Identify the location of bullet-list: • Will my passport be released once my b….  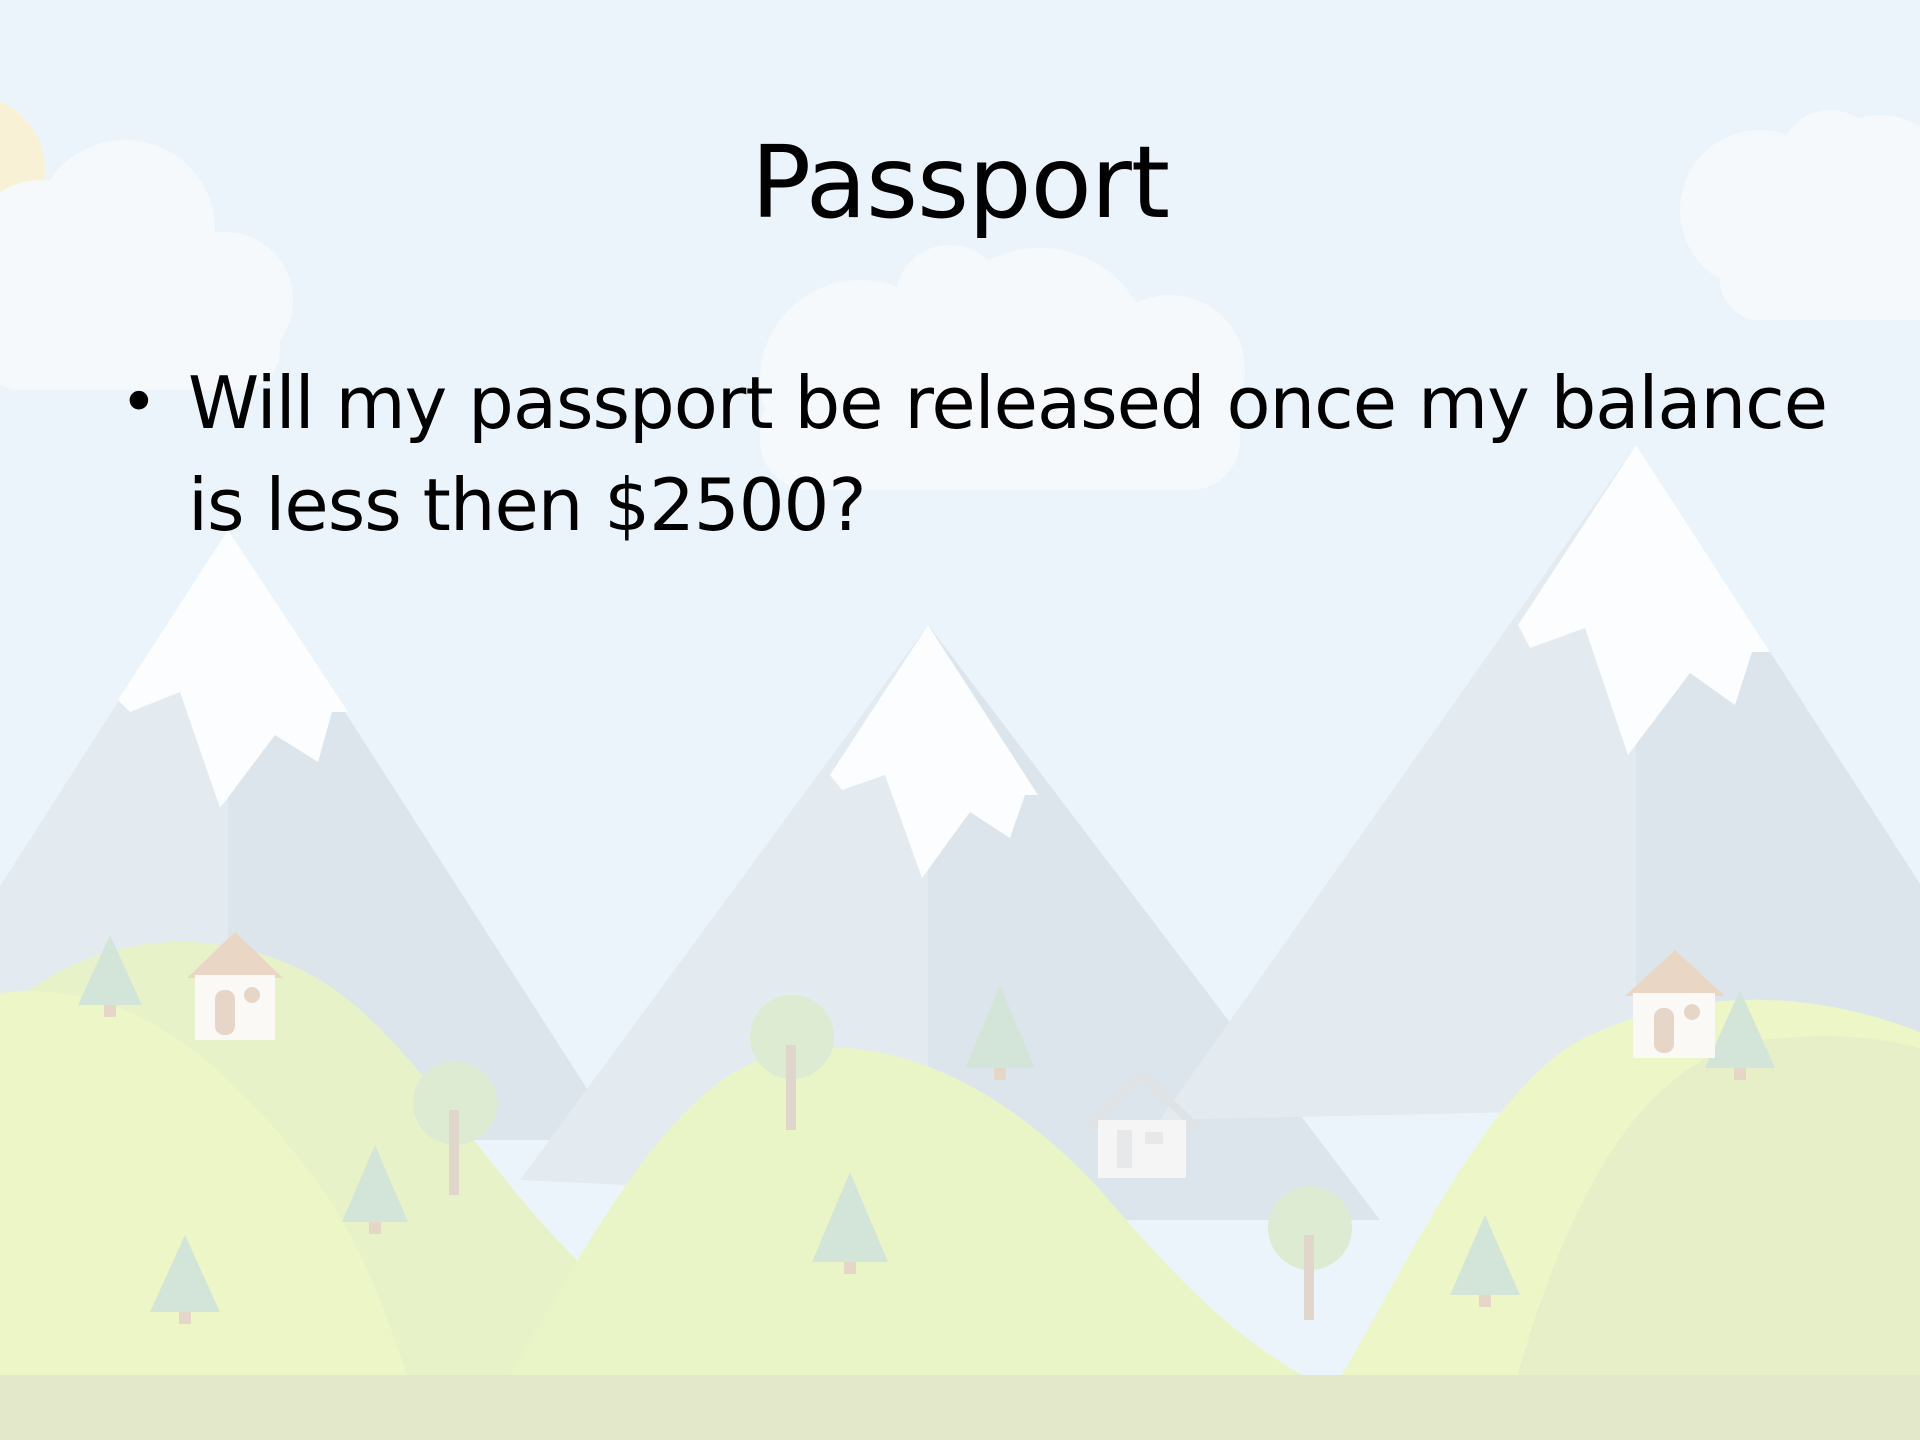
(970, 454).